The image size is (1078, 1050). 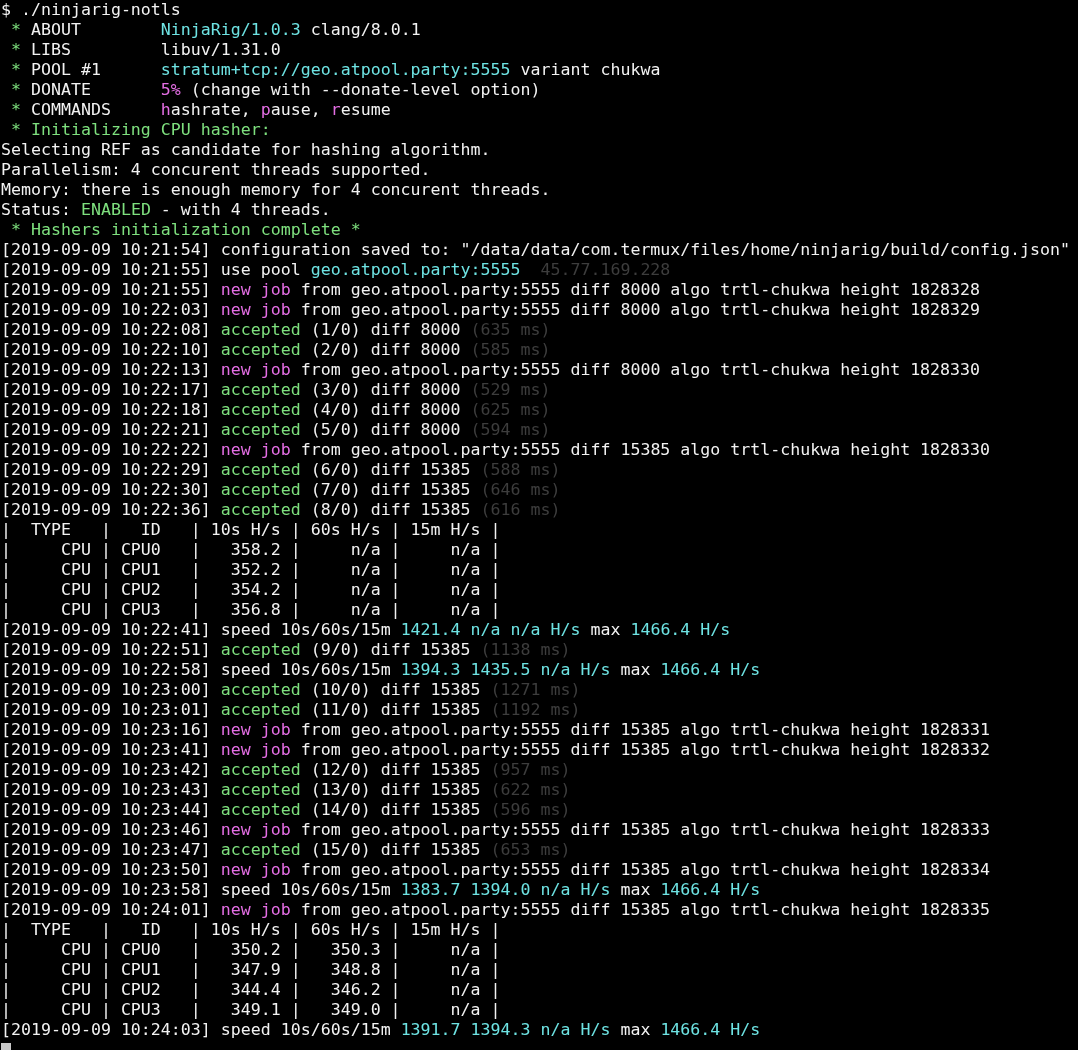 What do you see at coordinates (251, 950) in the screenshot?
I see `terminal-line: | CPU | CPU0 | 350.2 | 350.3 | n/a |` at bounding box center [251, 950].